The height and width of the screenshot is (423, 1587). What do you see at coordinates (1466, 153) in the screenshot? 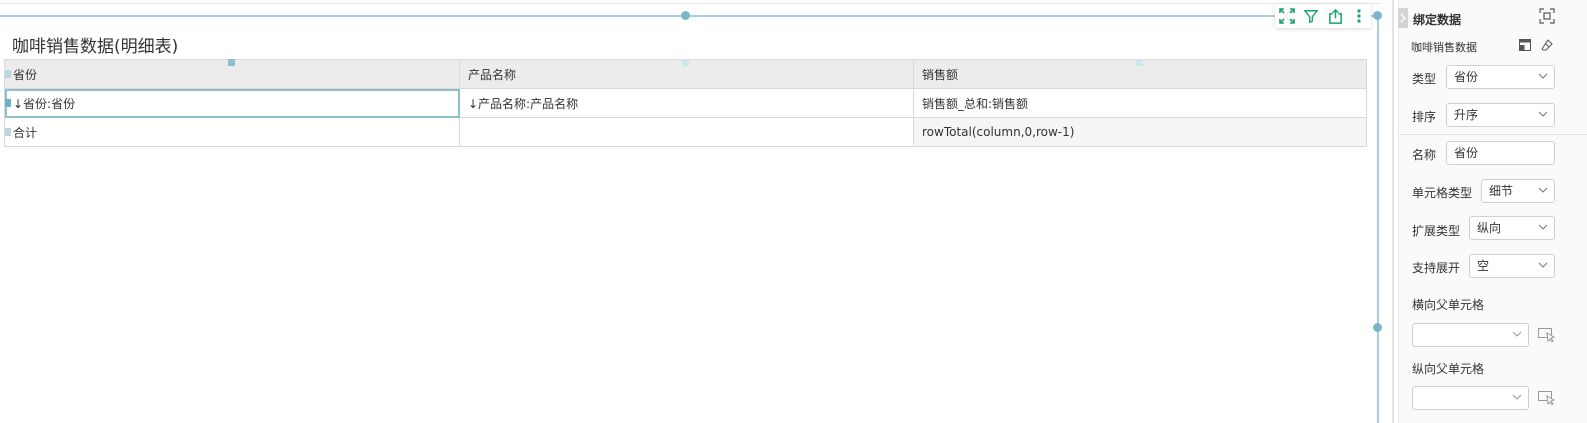
I see `name-value: 省份` at bounding box center [1466, 153].